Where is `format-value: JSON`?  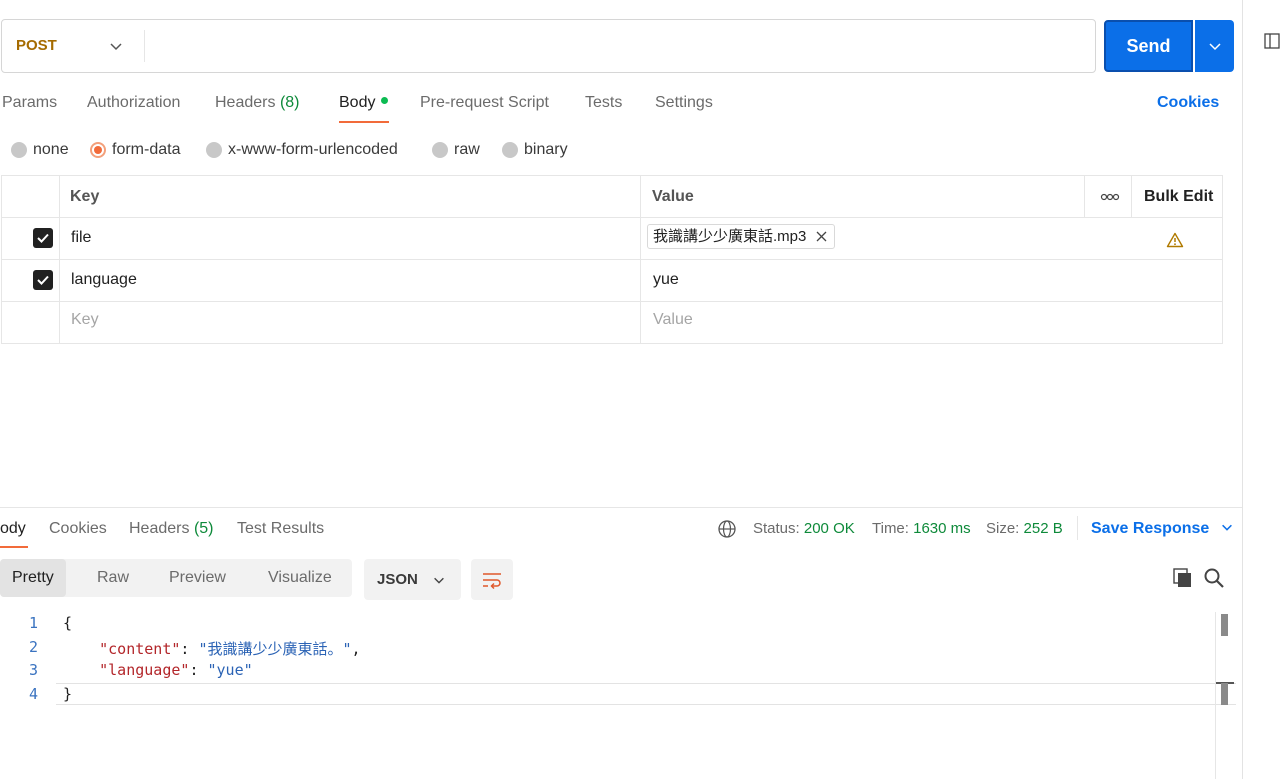 format-value: JSON is located at coordinates (397, 579).